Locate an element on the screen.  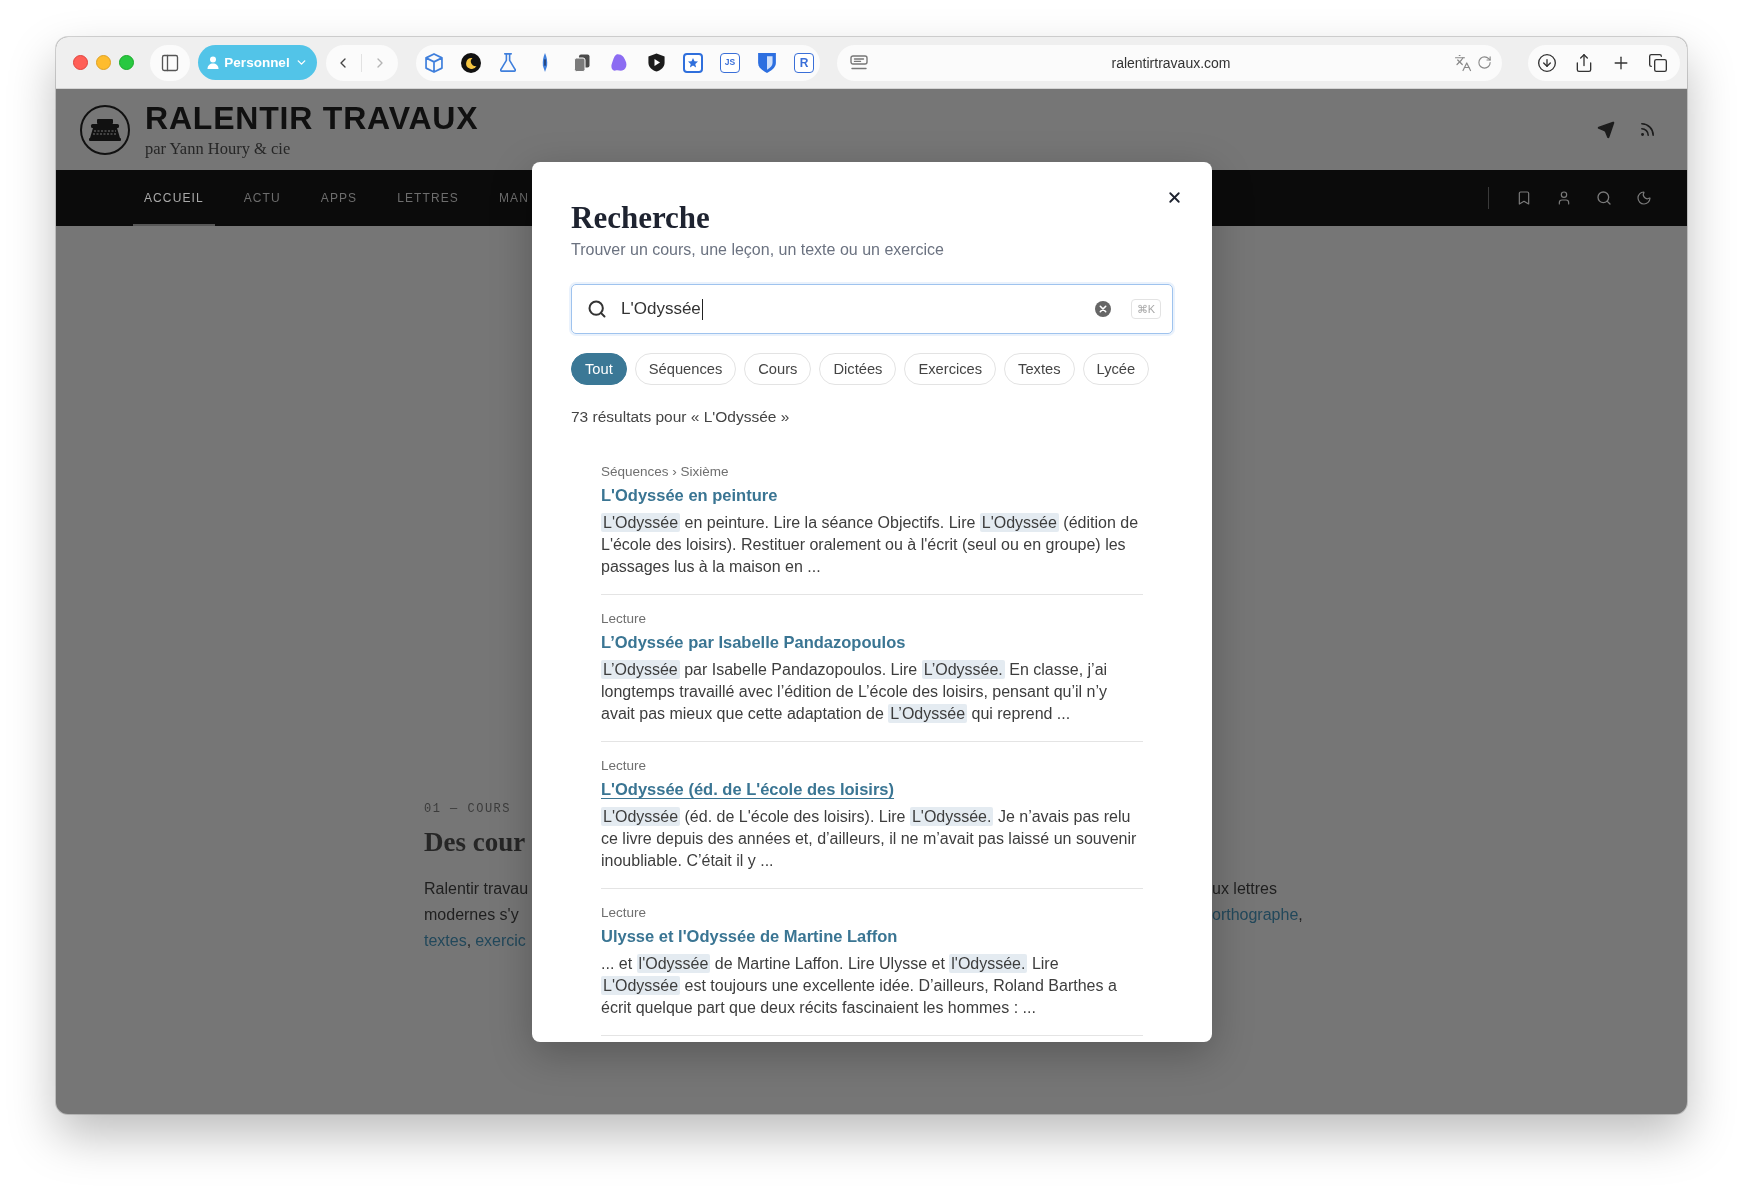
search-field: L'Odyssée ⌘K is located at coordinates (872, 309).